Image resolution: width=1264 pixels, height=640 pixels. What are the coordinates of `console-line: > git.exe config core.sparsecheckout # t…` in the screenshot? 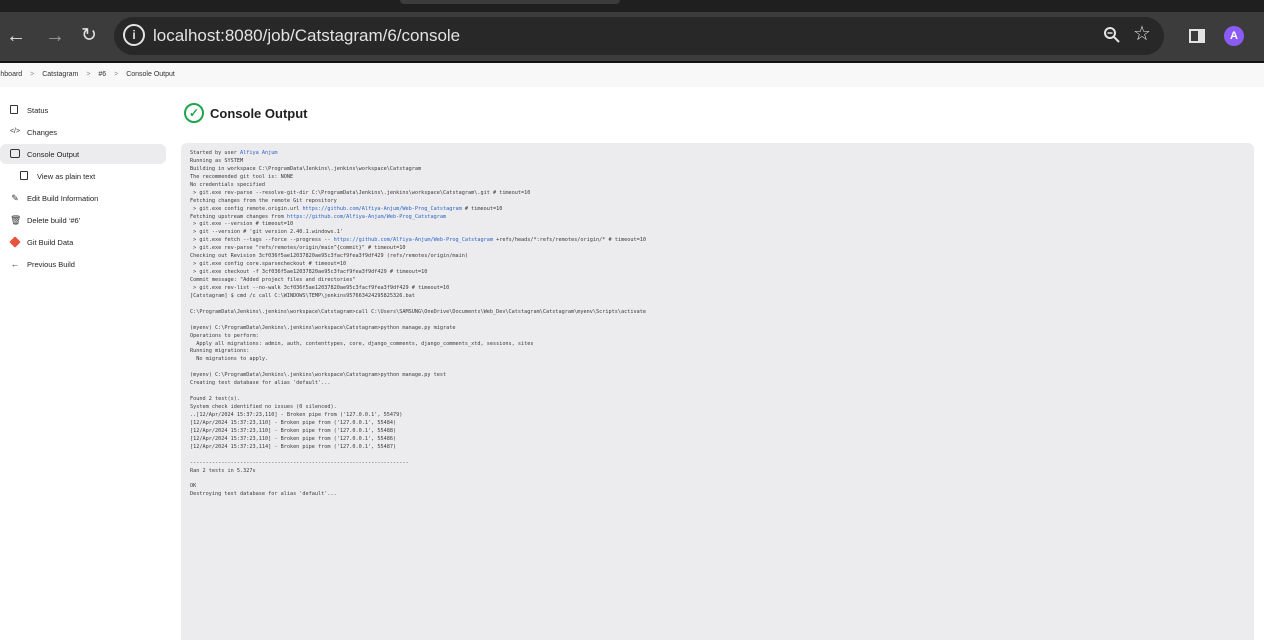 It's located at (268, 264).